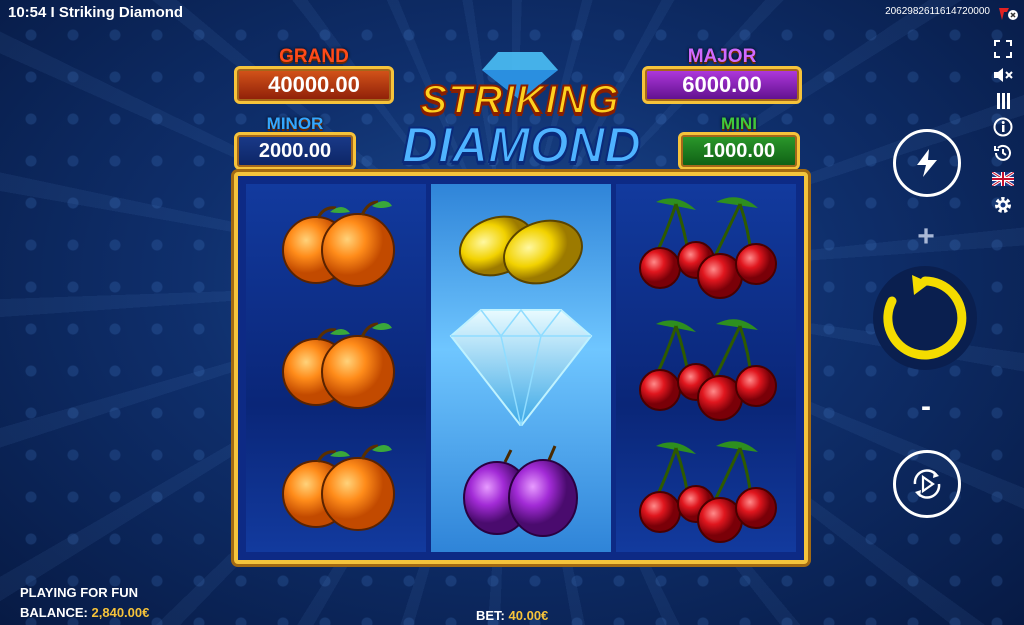 The width and height of the screenshot is (1024, 625). I want to click on jackpot-grand-value: 40000.00, so click(314, 84).